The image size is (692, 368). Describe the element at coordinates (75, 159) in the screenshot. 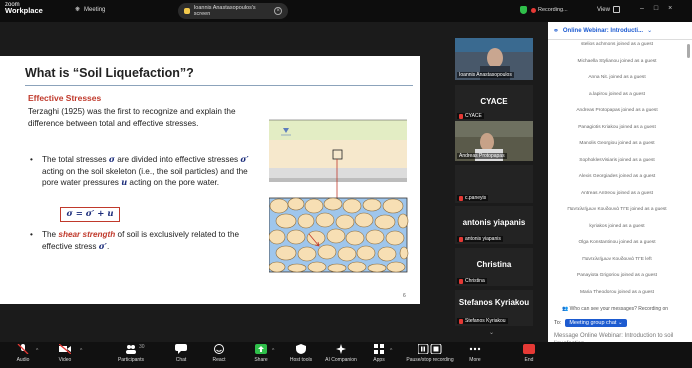

I see `bullet1-text-a: The total stresses` at that location.